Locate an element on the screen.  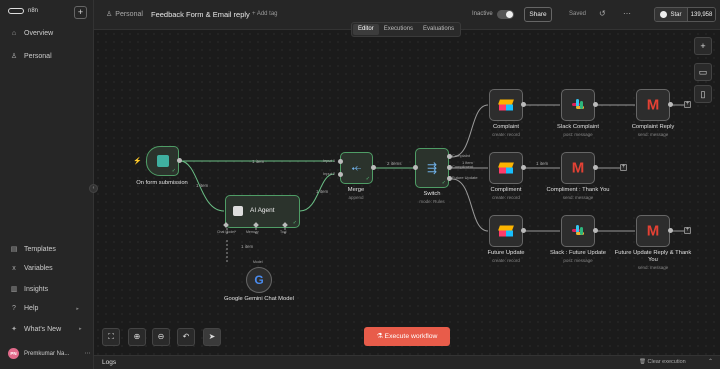
chevron-up-icon: ⌃ is located at coordinates (710, 361).